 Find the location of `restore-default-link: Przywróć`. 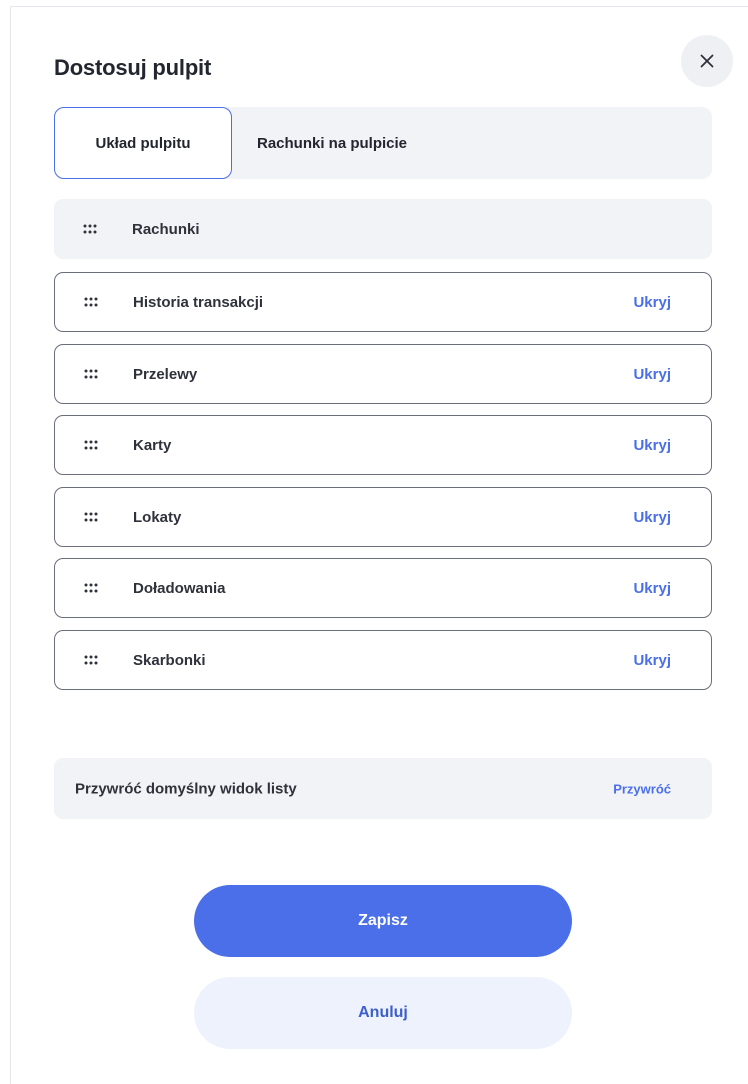

restore-default-link: Przywróć is located at coordinates (642, 788).